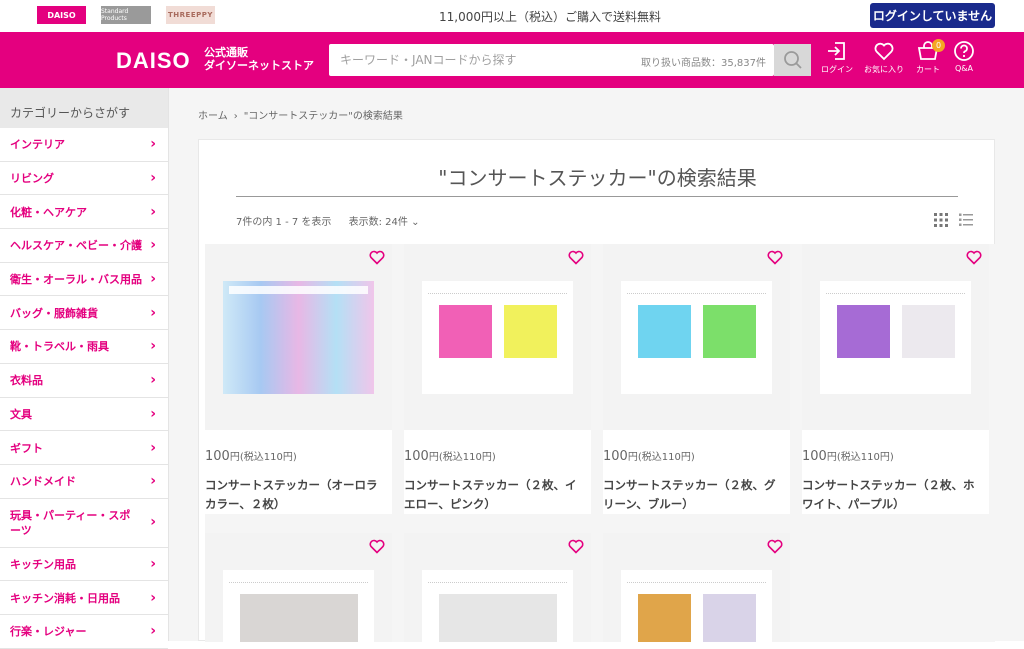  Describe the element at coordinates (928, 61) in the screenshot. I see `cart-link: 0 カート` at that location.